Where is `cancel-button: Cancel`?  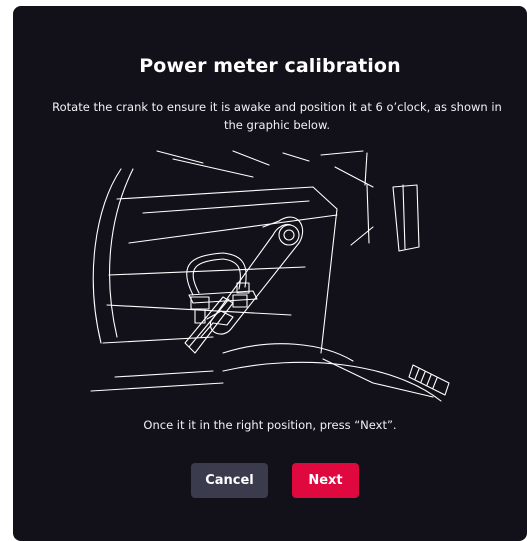 cancel-button: Cancel is located at coordinates (229, 480).